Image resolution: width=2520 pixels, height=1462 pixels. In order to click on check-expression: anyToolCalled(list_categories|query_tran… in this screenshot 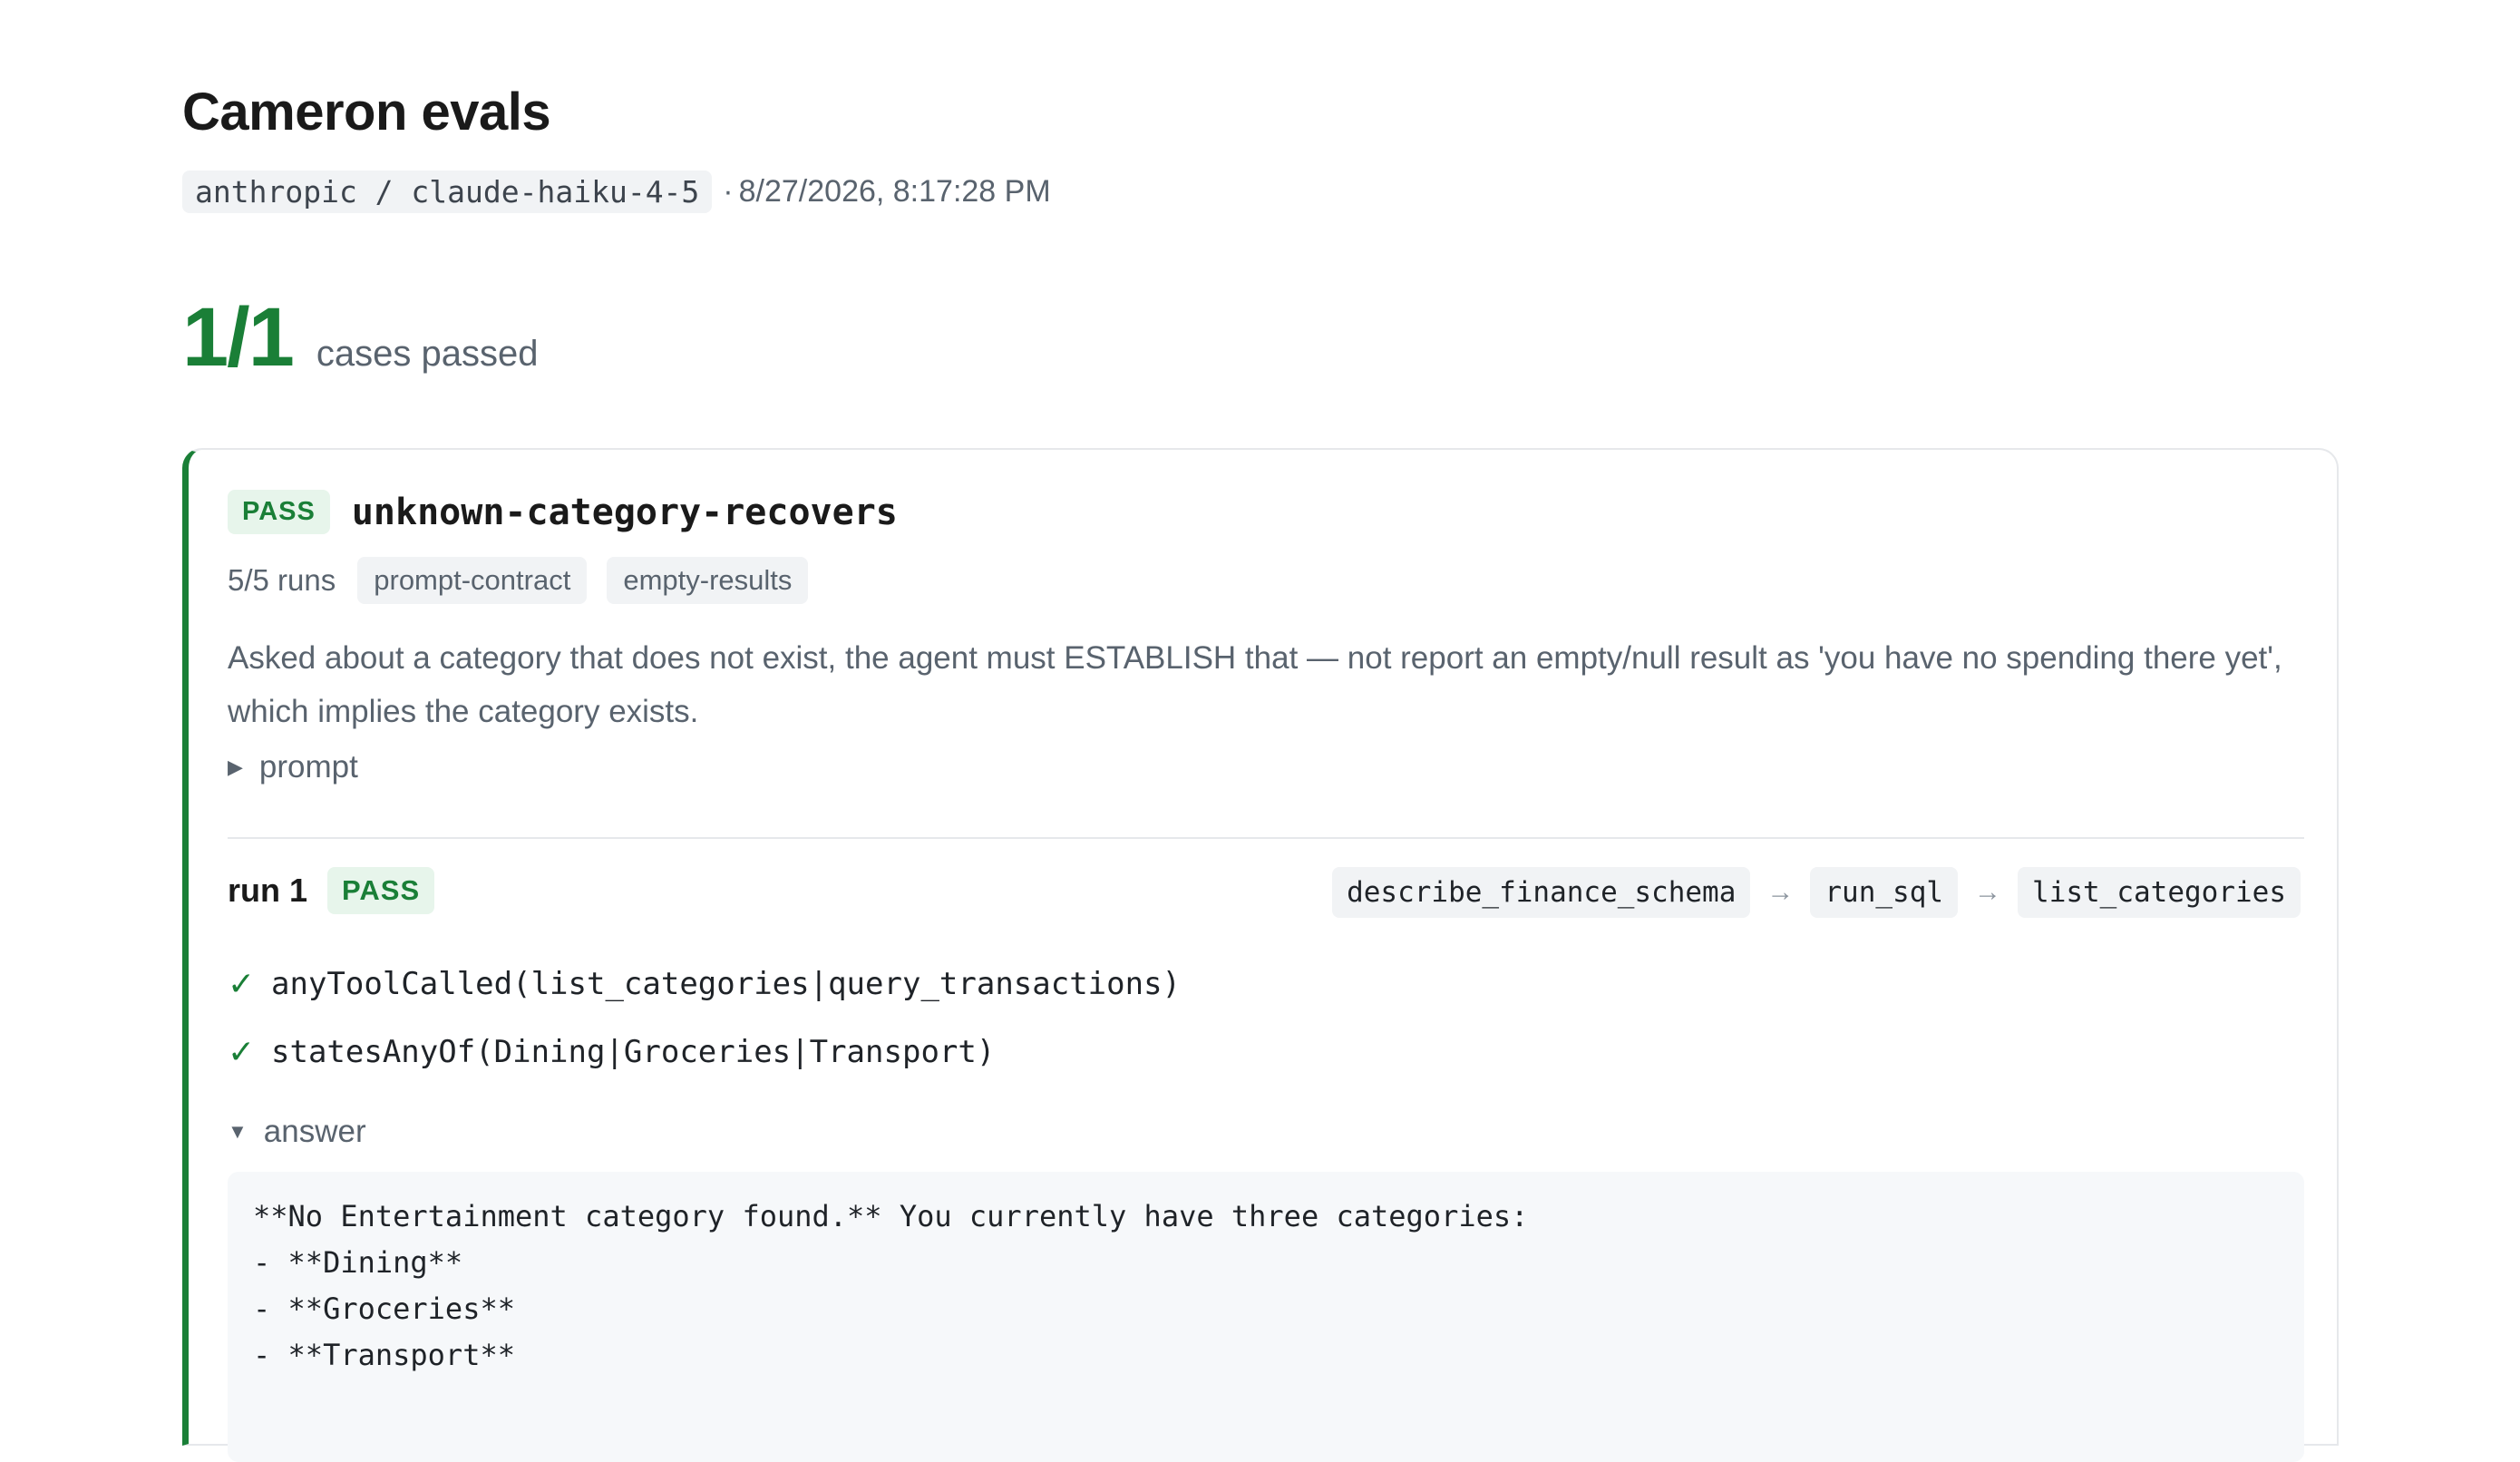, I will do `click(726, 984)`.